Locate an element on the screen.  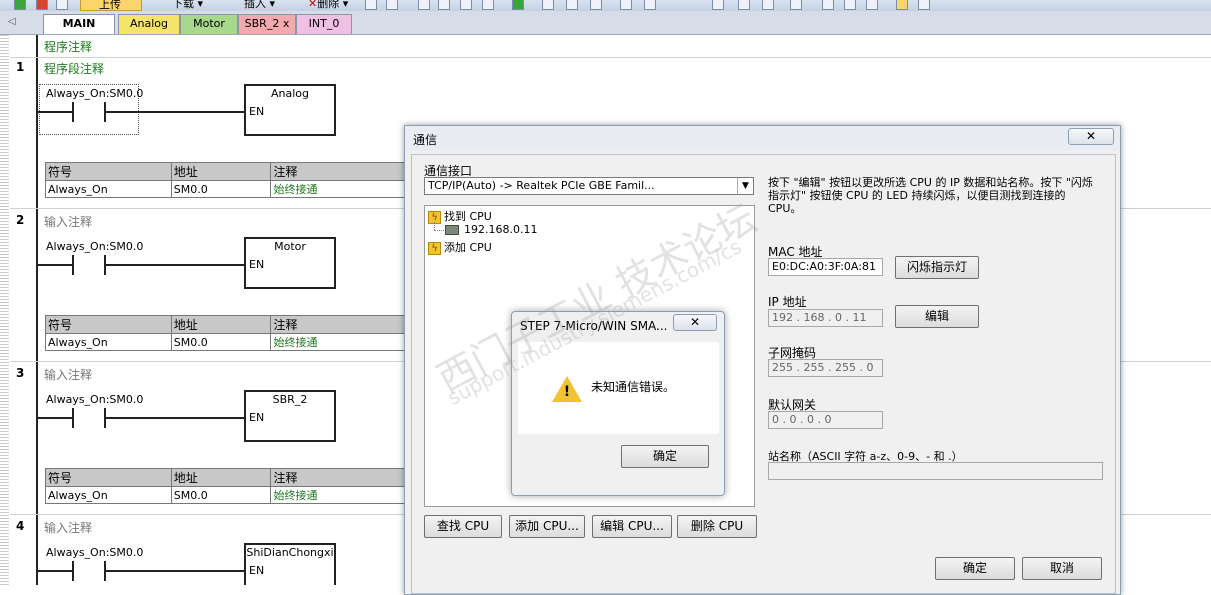
ok-button: 确定 is located at coordinates (975, 568).